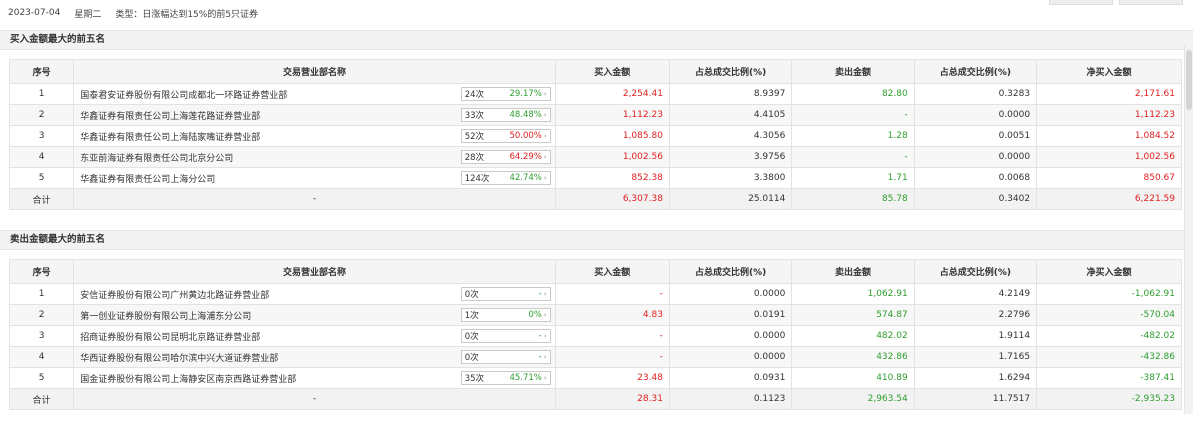  I want to click on net-buy-amount: 1,084.52, so click(1109, 136).